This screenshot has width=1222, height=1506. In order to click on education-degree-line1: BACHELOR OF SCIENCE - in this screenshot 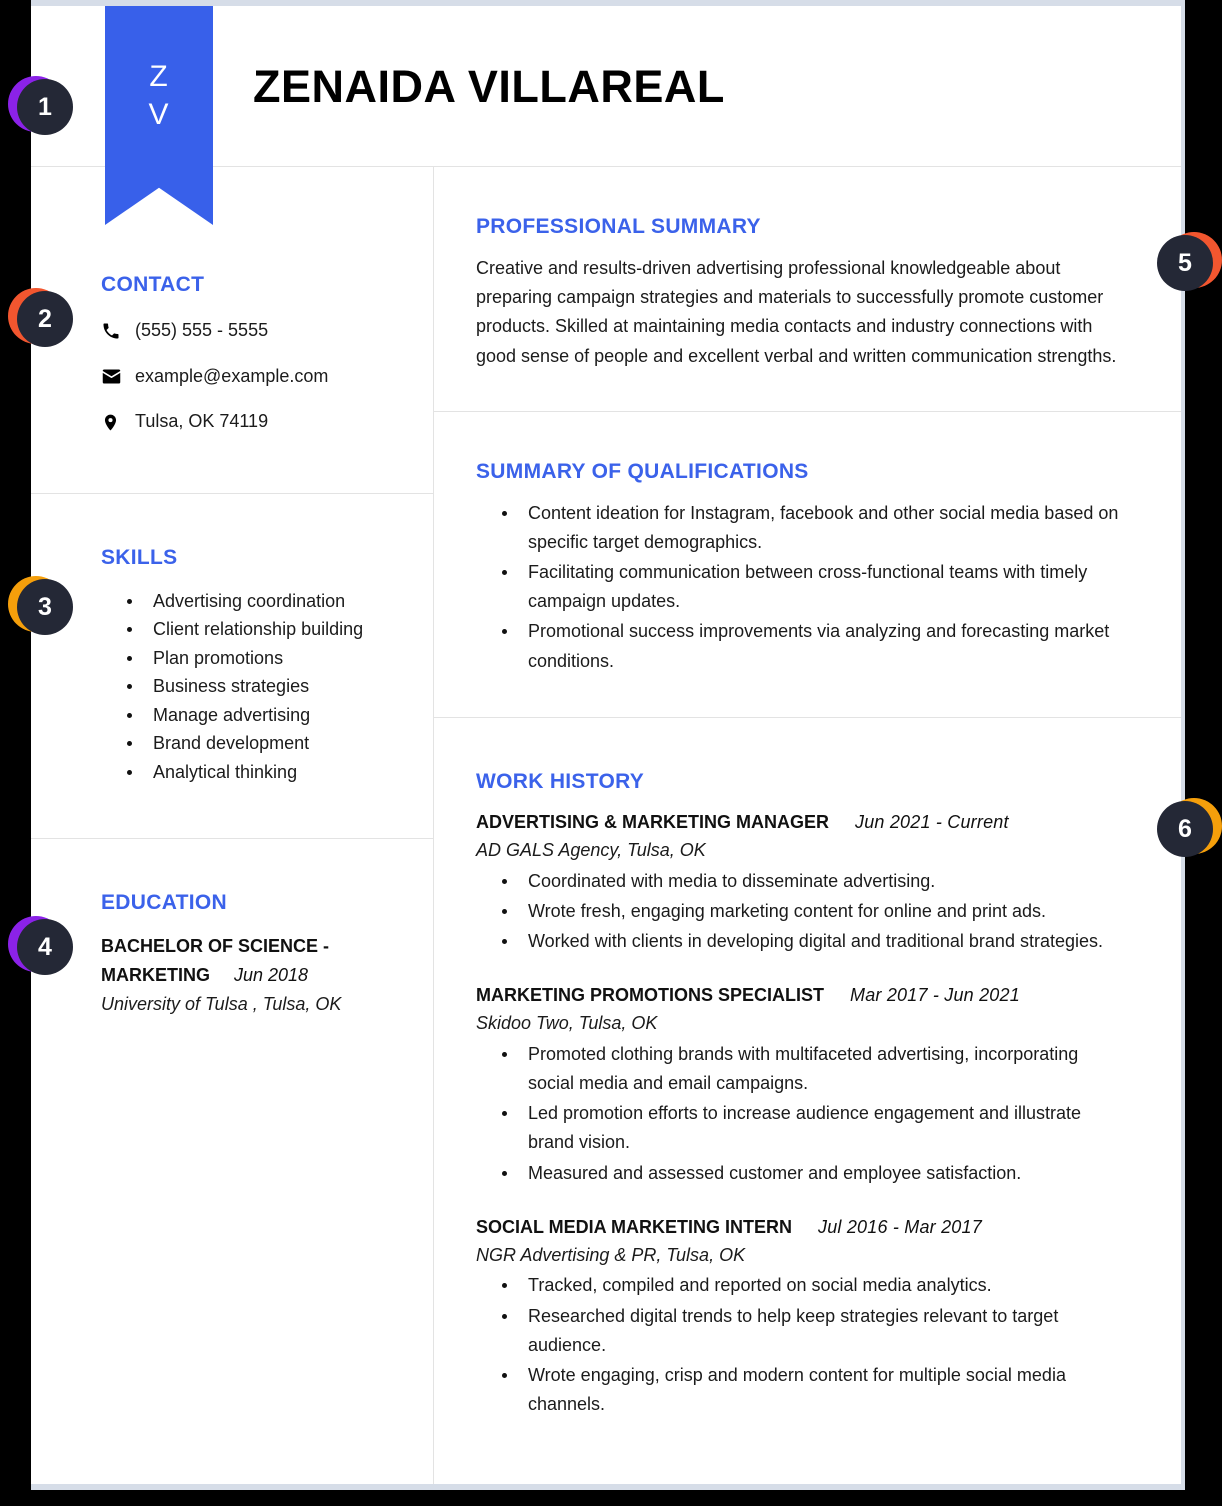, I will do `click(215, 946)`.